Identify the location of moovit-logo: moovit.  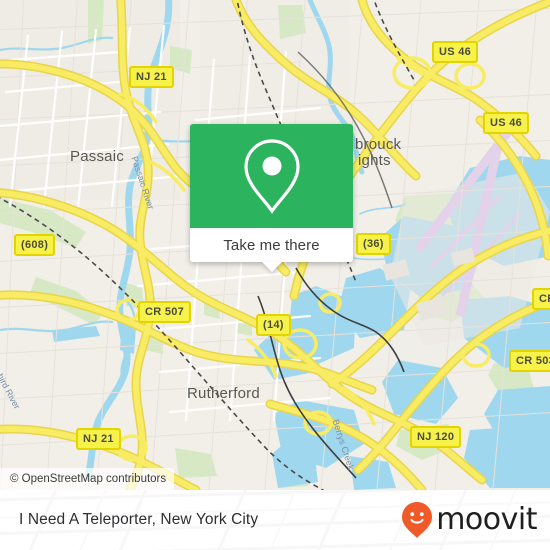
(469, 520).